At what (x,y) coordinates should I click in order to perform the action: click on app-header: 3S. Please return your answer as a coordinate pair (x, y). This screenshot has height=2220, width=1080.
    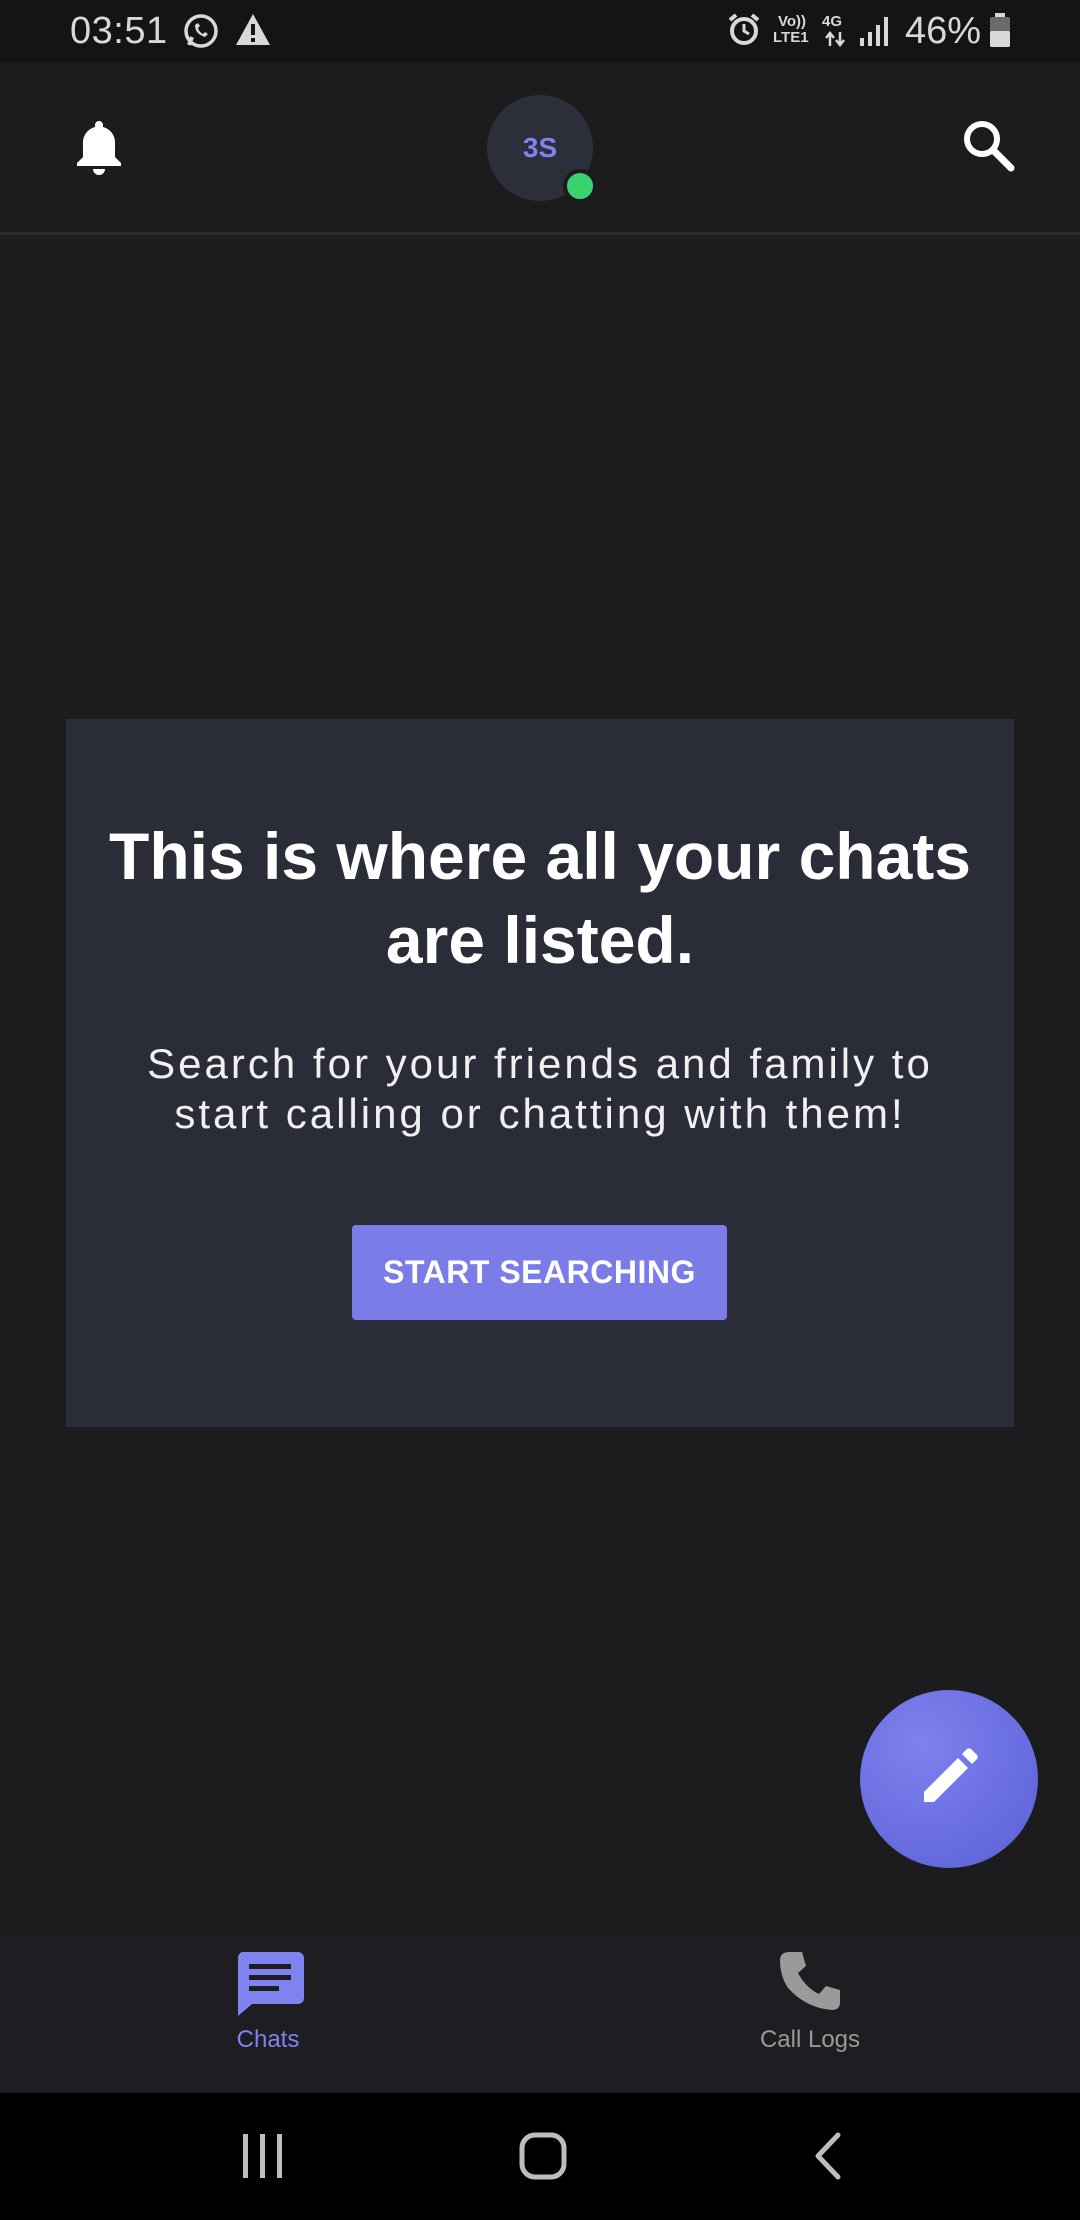
    Looking at the image, I should click on (540, 148).